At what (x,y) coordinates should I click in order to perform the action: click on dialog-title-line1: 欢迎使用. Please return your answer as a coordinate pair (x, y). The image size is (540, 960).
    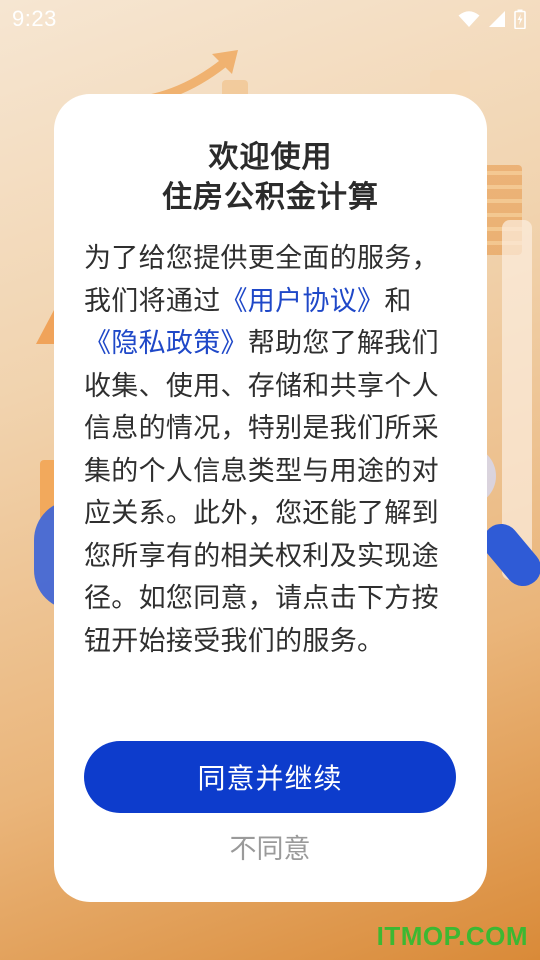
    Looking at the image, I should click on (270, 157).